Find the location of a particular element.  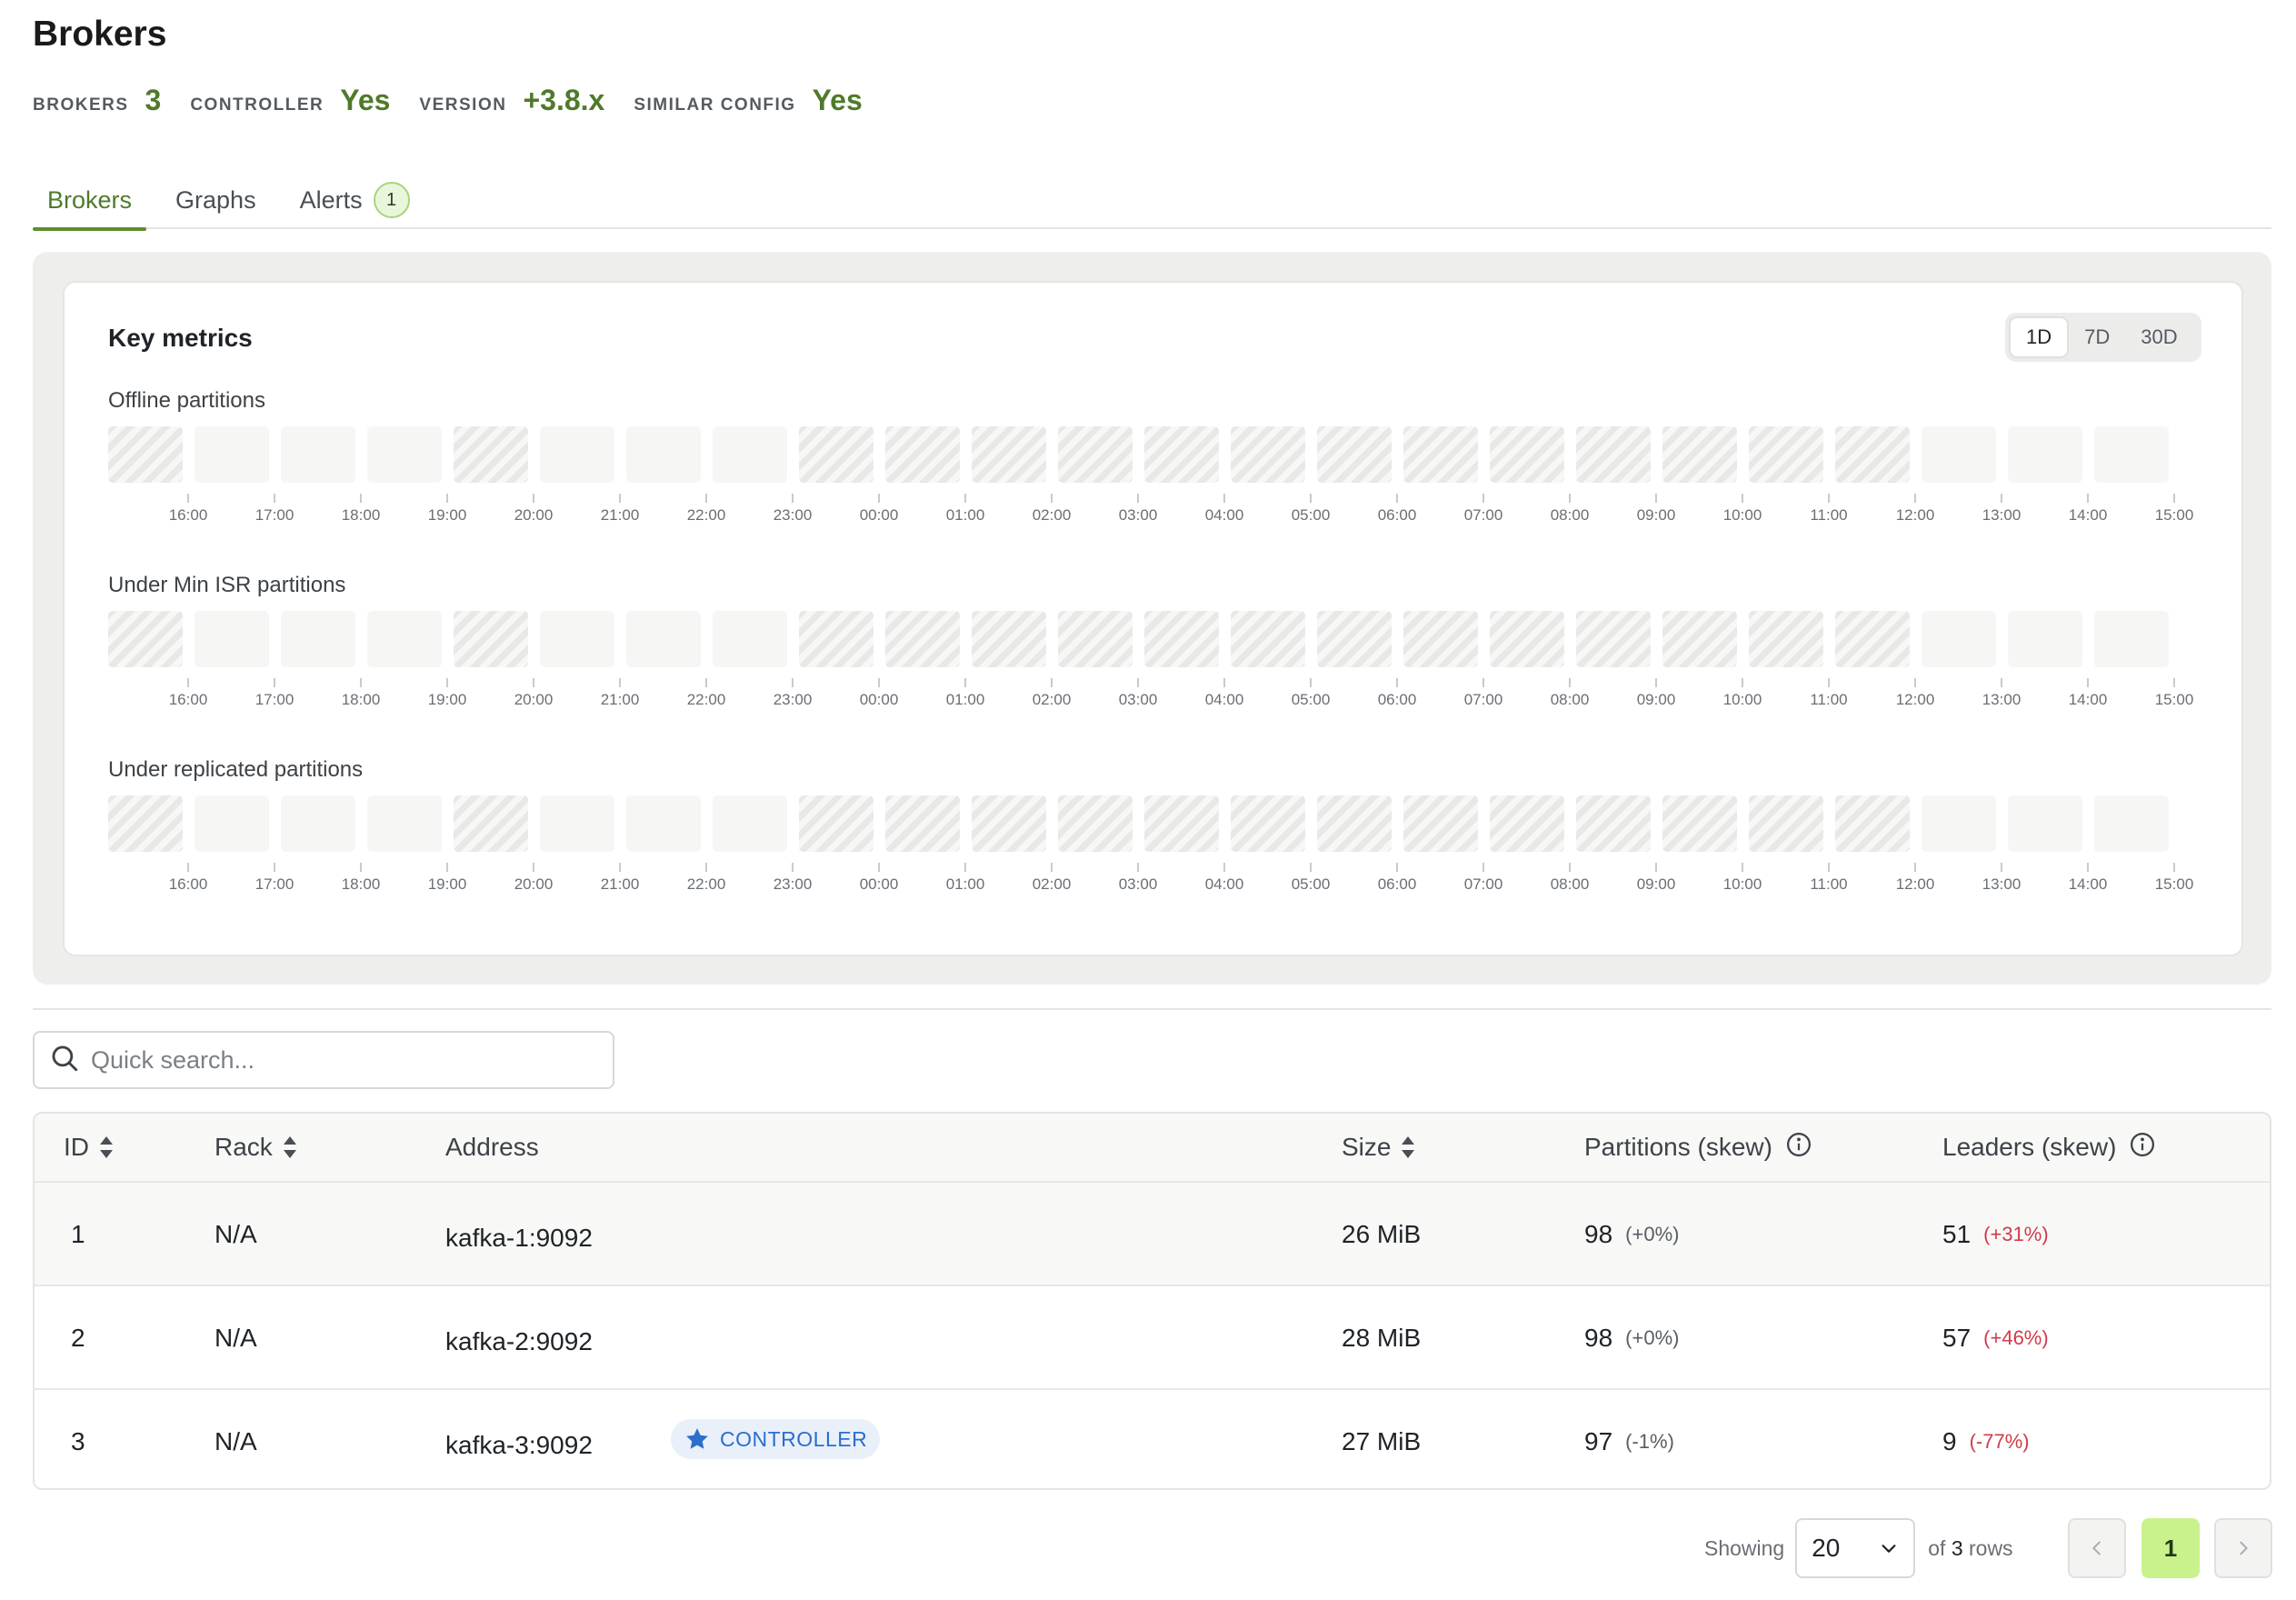

column-header-rack: Rack is located at coordinates (256, 1147).